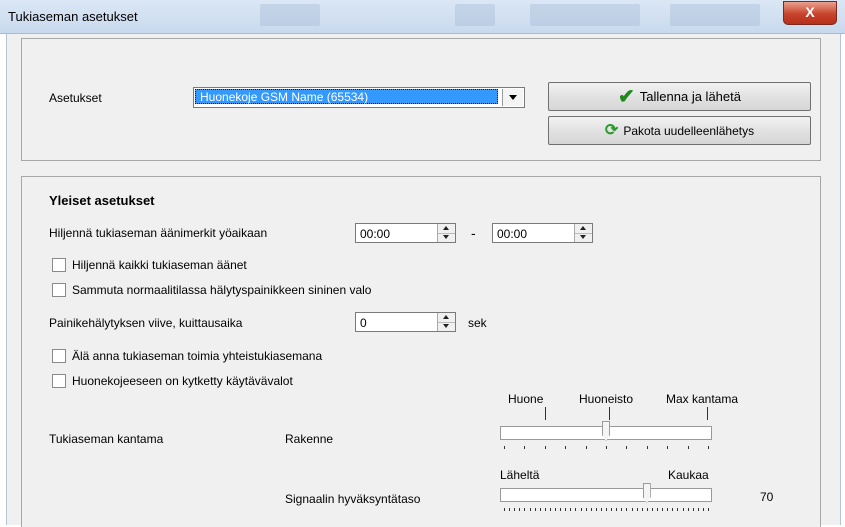  Describe the element at coordinates (689, 130) in the screenshot. I see `force-resend-label: Pakota uudelleenlähetys` at that location.